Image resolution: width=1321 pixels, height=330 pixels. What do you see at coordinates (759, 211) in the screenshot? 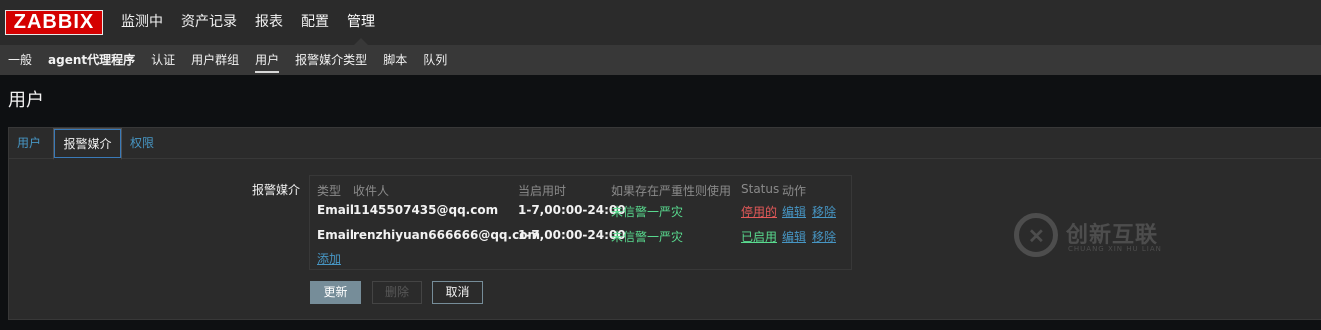
I see `row1-status-toggle: 停用的` at bounding box center [759, 211].